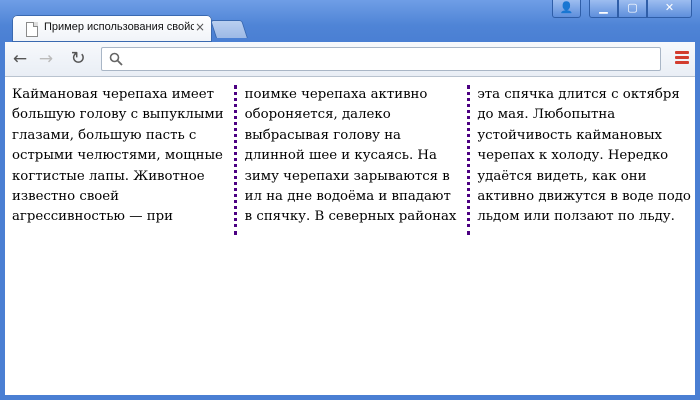  I want to click on window-controls: 👤 ▁ ▢ ✕, so click(622, 10).